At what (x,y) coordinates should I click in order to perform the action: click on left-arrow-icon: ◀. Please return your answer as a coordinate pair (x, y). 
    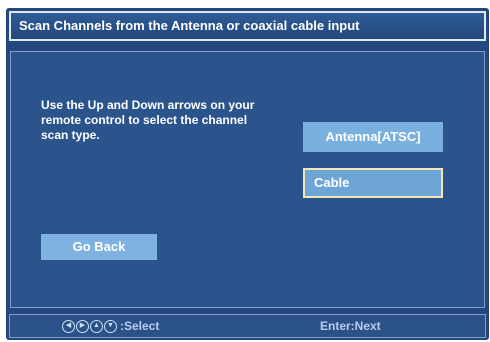
    Looking at the image, I should click on (68, 326).